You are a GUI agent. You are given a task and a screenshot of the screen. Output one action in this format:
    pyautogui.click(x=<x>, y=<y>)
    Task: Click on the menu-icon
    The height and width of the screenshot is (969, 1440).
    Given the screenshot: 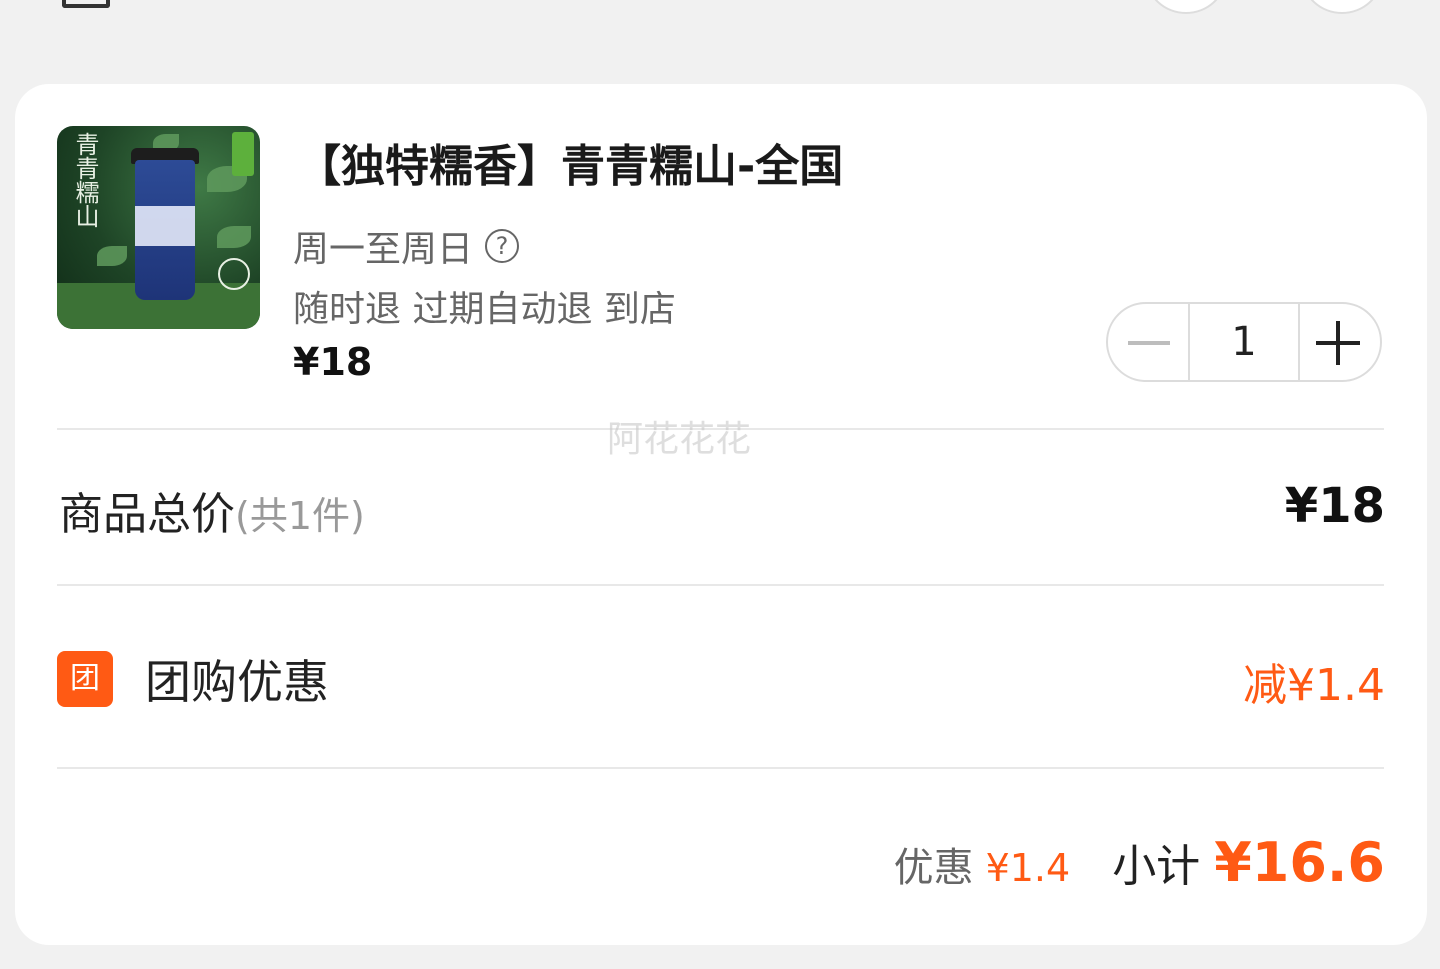 What is the action you would take?
    pyautogui.click(x=86, y=4)
    